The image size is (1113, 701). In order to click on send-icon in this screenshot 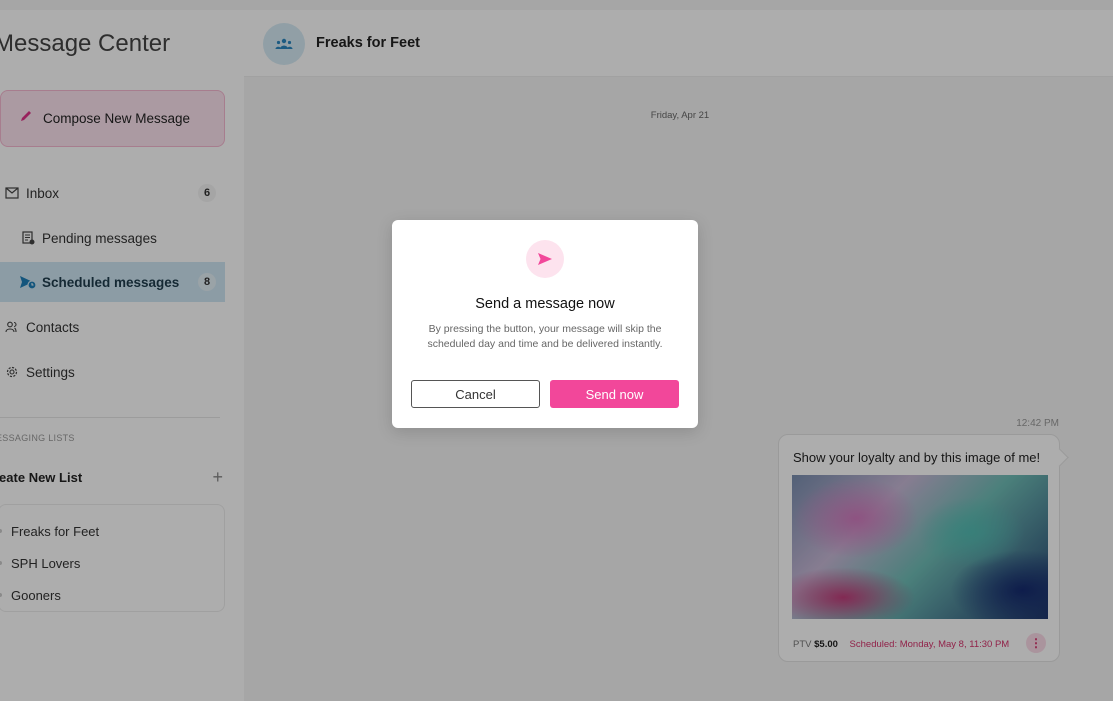, I will do `click(545, 259)`.